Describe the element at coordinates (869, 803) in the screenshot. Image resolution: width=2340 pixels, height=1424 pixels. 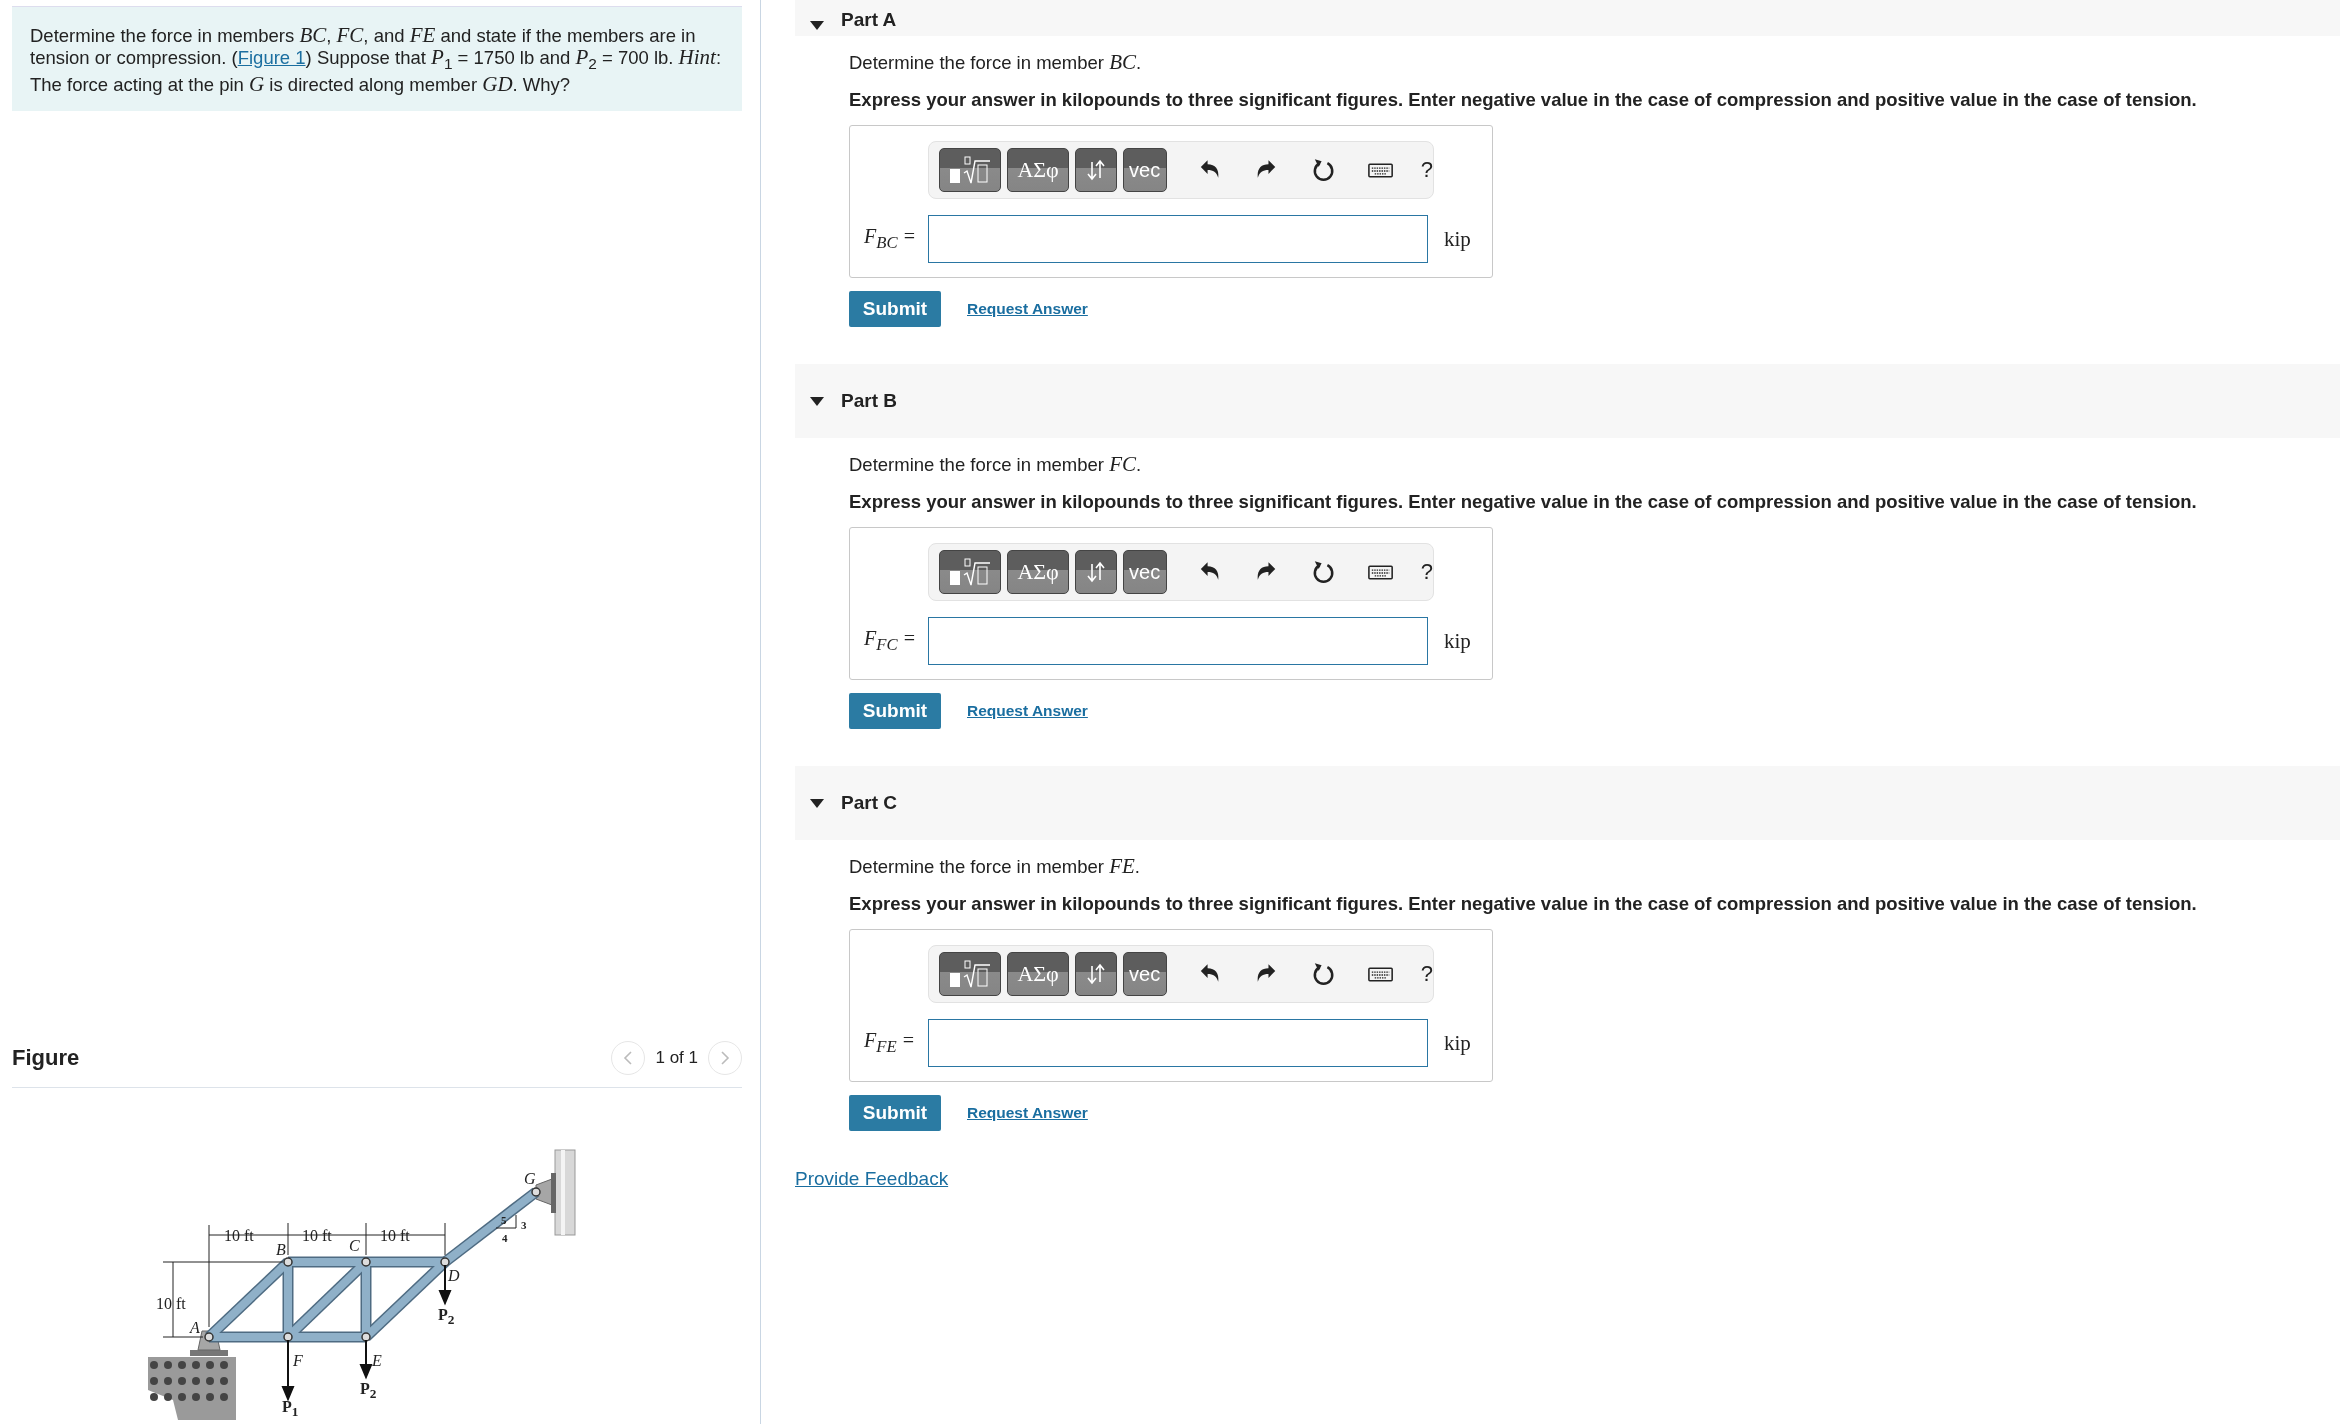
I see `part-title: Part C` at that location.